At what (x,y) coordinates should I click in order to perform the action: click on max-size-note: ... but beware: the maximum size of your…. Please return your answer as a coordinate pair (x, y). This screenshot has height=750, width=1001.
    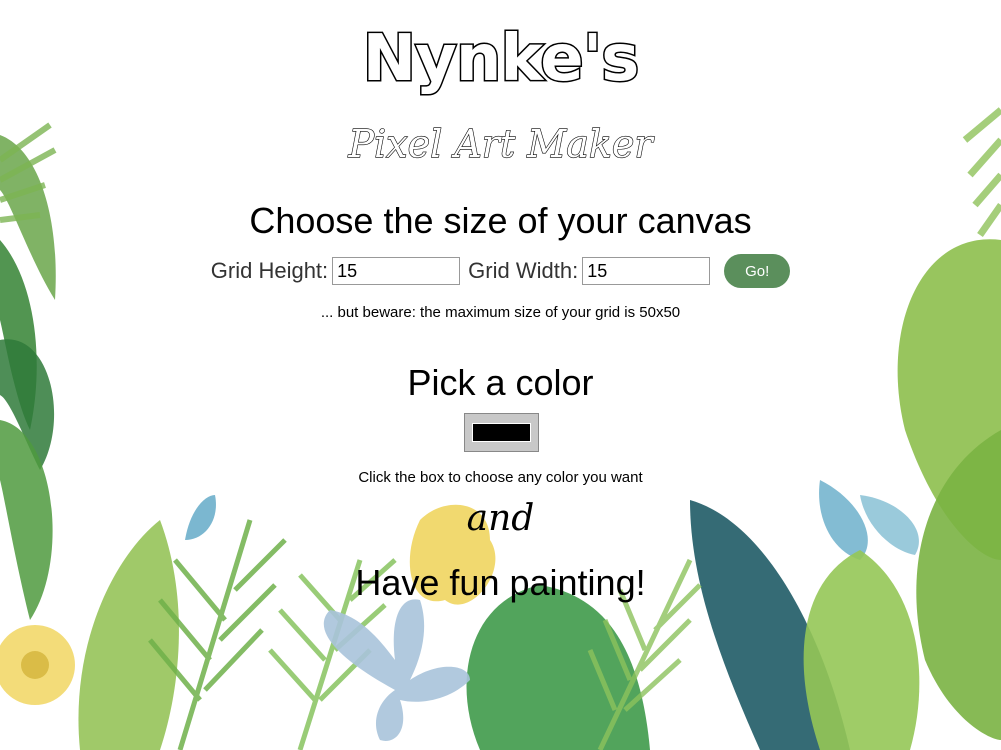
    Looking at the image, I should click on (500, 312).